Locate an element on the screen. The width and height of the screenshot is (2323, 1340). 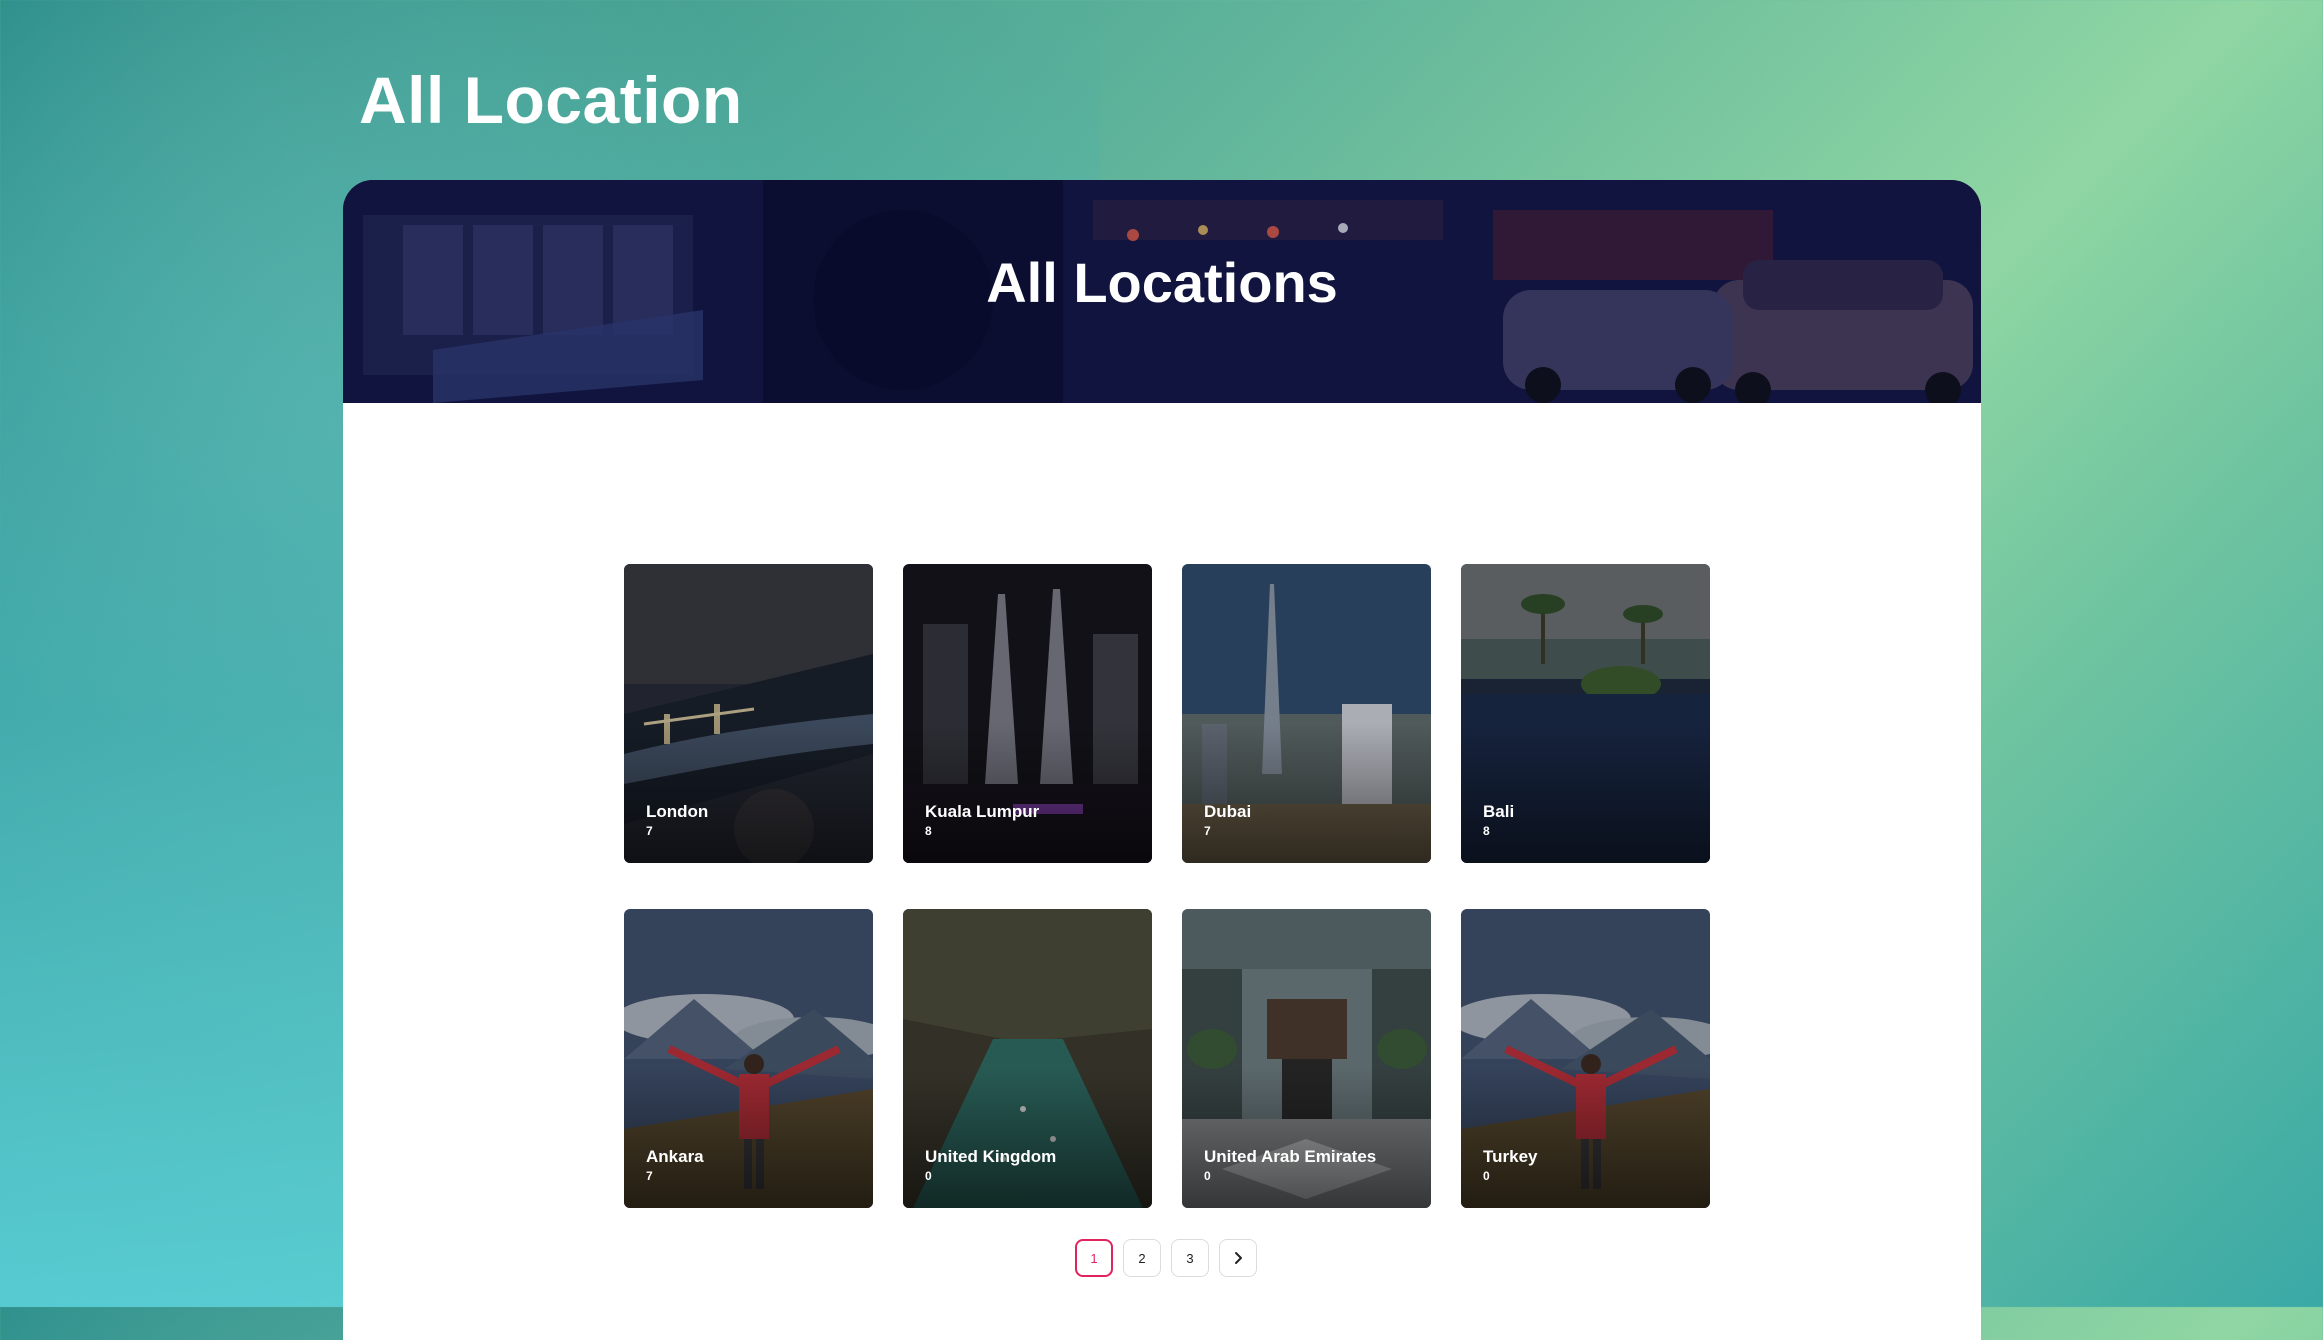
hero-banner: All Locations is located at coordinates (1162, 291).